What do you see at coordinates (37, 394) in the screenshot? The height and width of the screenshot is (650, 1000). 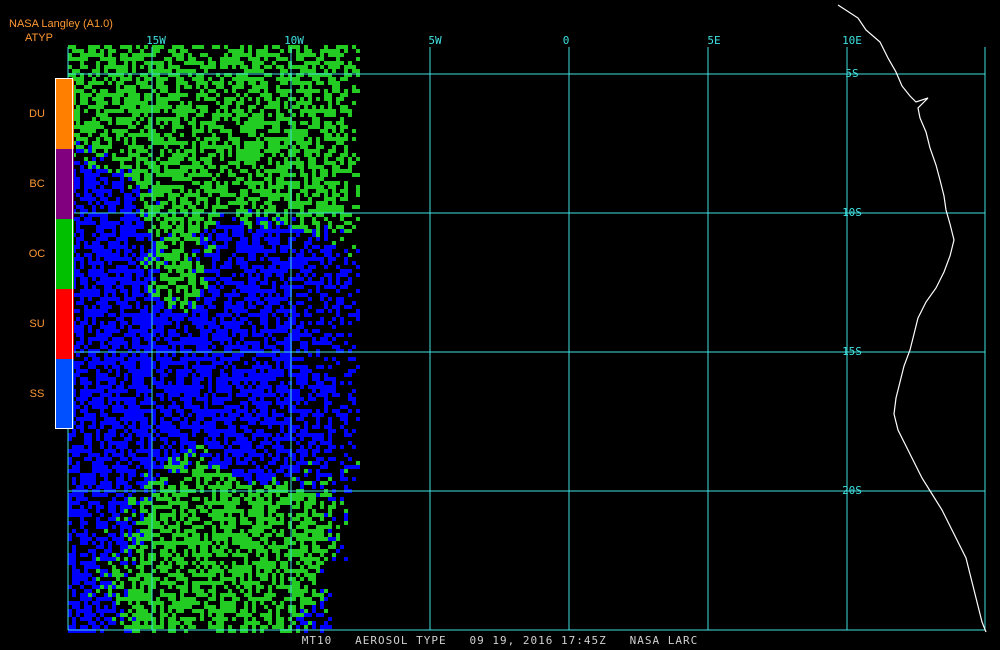 I see `legend-label-ss: SS` at bounding box center [37, 394].